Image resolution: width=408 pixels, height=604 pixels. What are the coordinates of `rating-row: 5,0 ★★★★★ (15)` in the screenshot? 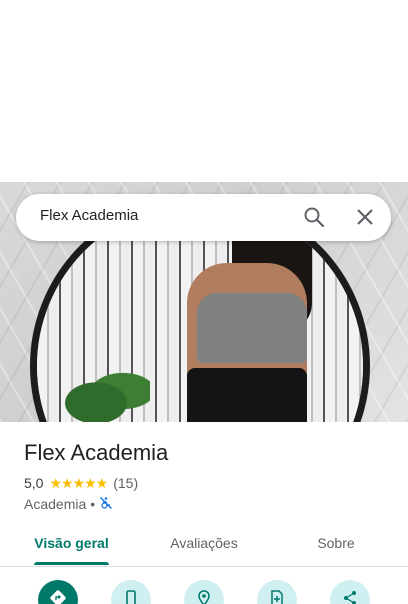 It's located at (81, 483).